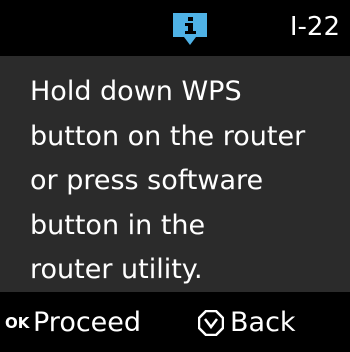  Describe the element at coordinates (263, 322) in the screenshot. I see `back-label: Back` at that location.